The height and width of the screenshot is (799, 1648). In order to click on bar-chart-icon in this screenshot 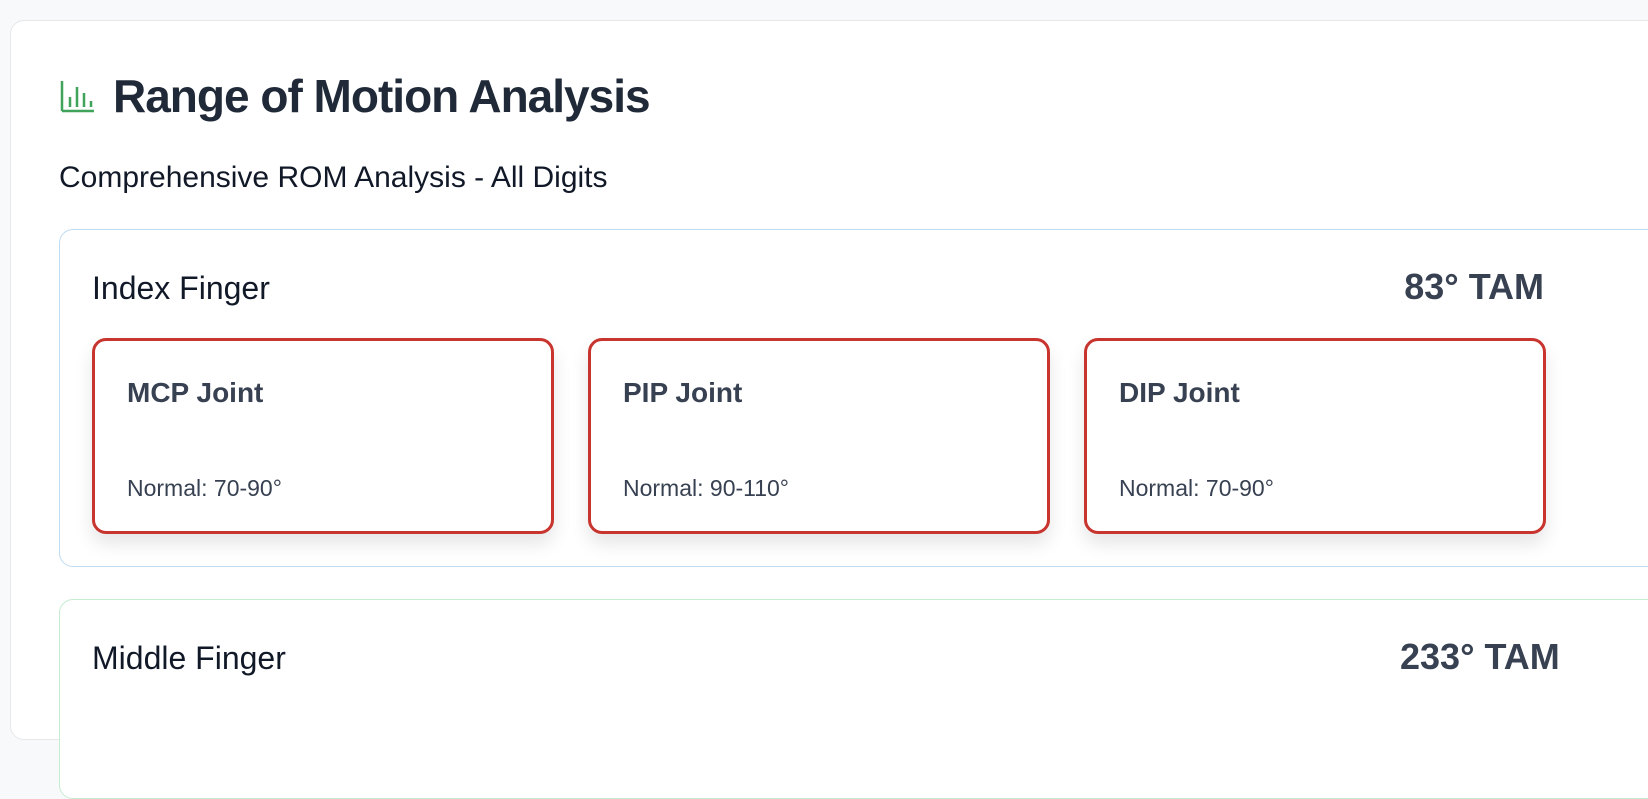, I will do `click(77, 96)`.